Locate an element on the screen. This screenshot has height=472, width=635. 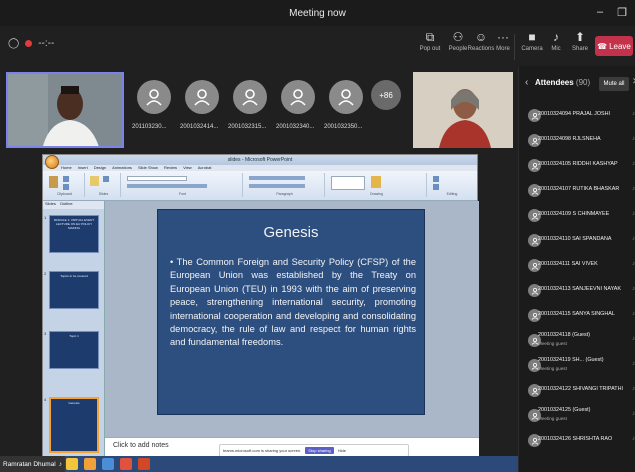
shield-icon: ◯ is located at coordinates (14, 43).